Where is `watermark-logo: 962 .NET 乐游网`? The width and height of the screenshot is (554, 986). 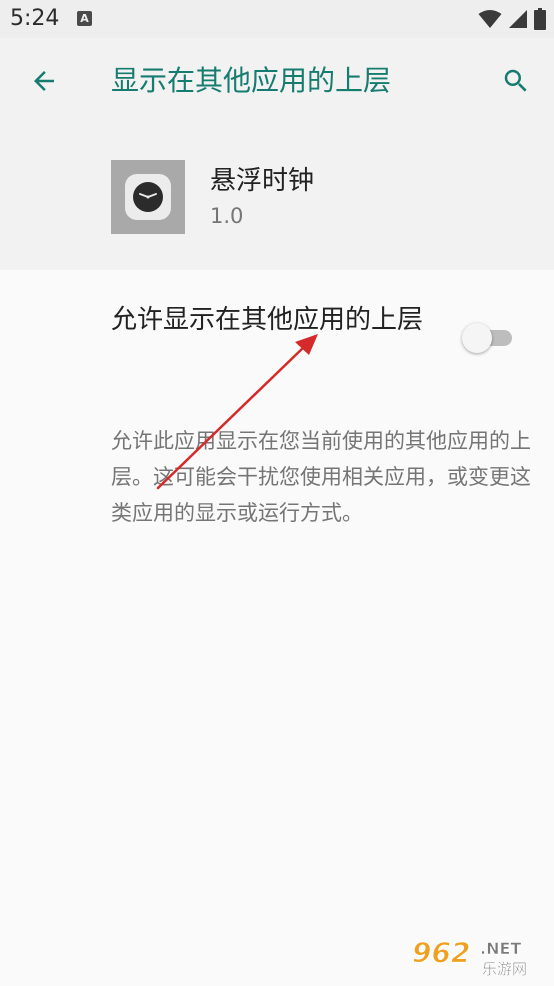
watermark-logo: 962 .NET 乐游网 is located at coordinates (476, 955).